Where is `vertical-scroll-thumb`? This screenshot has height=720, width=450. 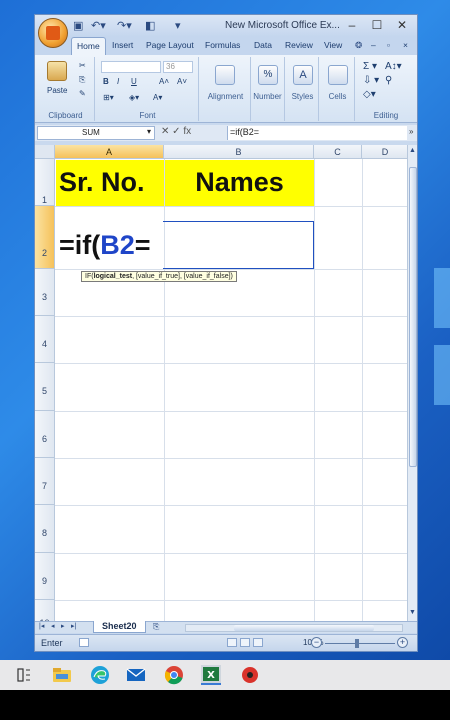
vertical-scroll-thumb is located at coordinates (413, 317).